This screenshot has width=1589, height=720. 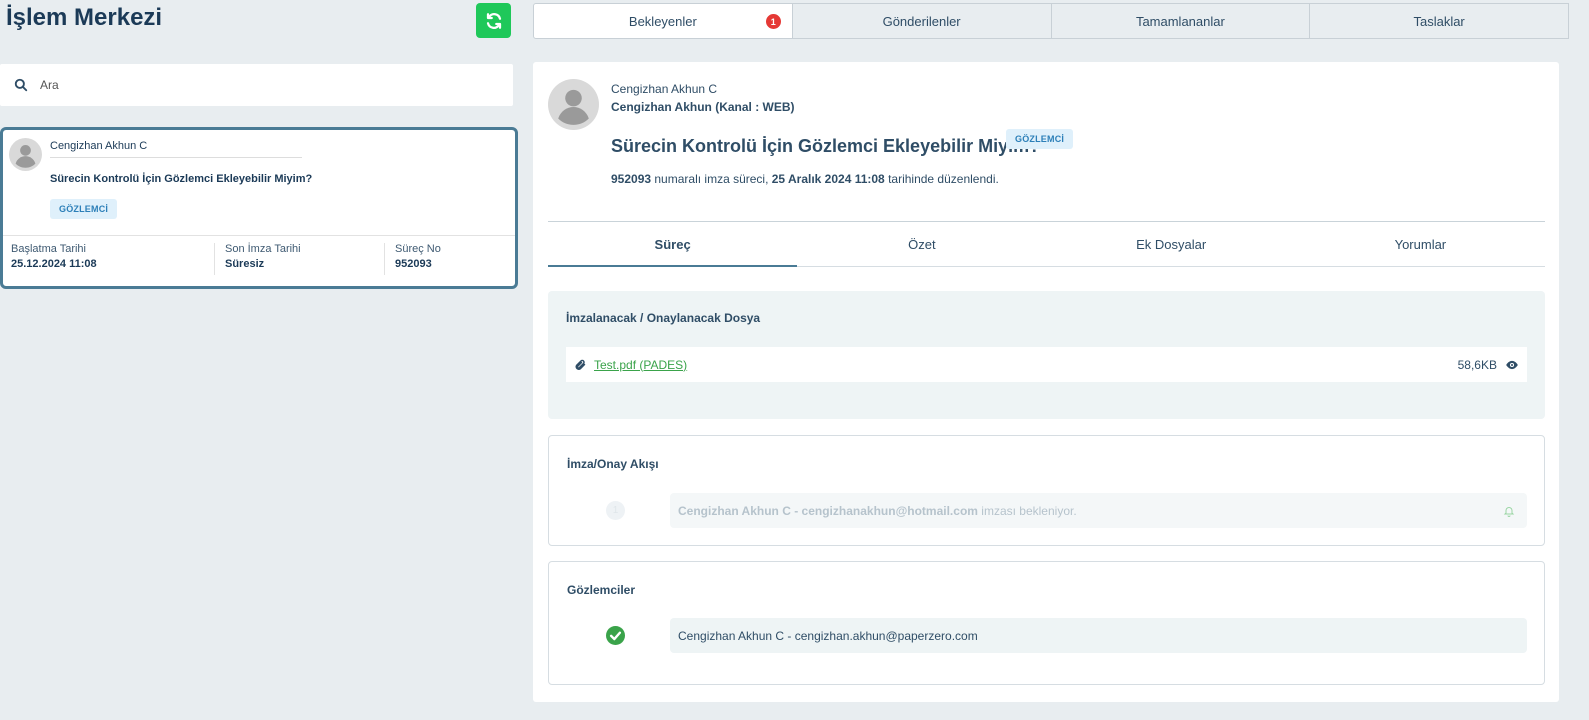 What do you see at coordinates (711, 179) in the screenshot?
I see `info-text: numaralı imza süreci,` at bounding box center [711, 179].